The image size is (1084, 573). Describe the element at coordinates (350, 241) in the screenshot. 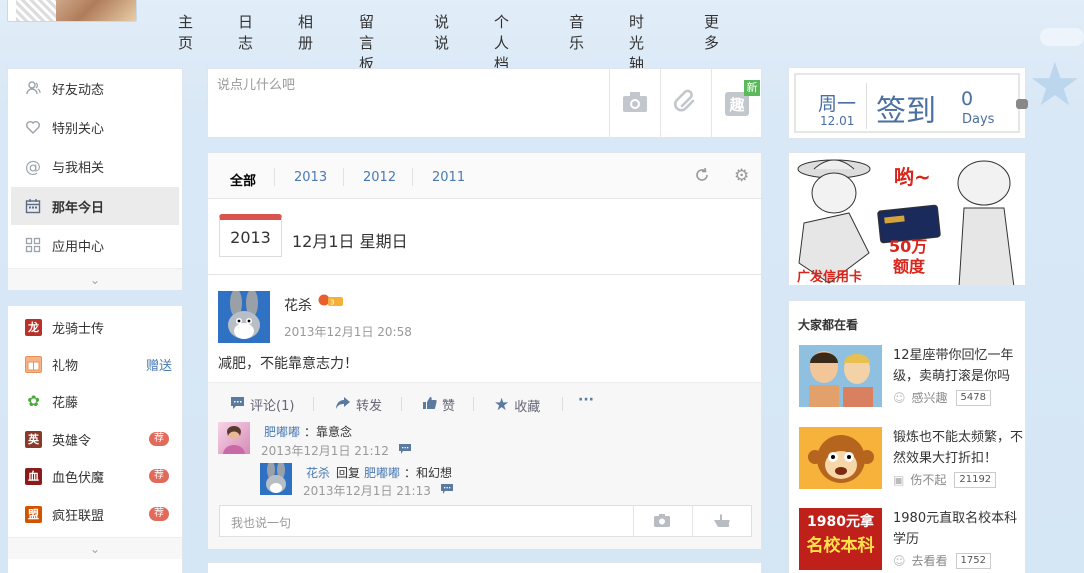

I see `date-title: 12月1日 星期日` at that location.